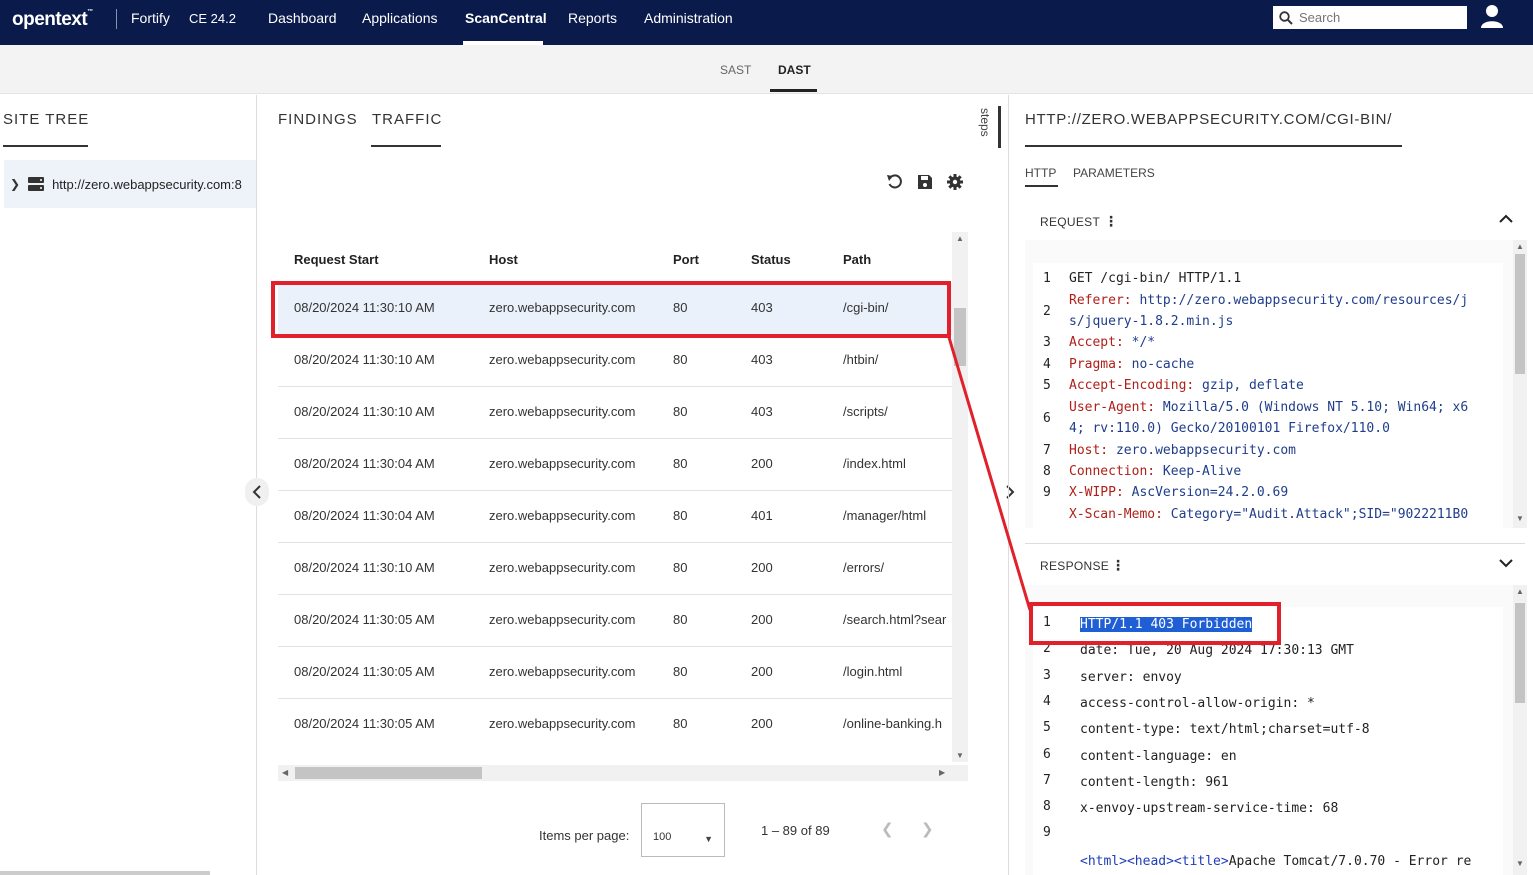 The height and width of the screenshot is (875, 1533). What do you see at coordinates (1112, 471) in the screenshot?
I see `header-key: Connection:` at bounding box center [1112, 471].